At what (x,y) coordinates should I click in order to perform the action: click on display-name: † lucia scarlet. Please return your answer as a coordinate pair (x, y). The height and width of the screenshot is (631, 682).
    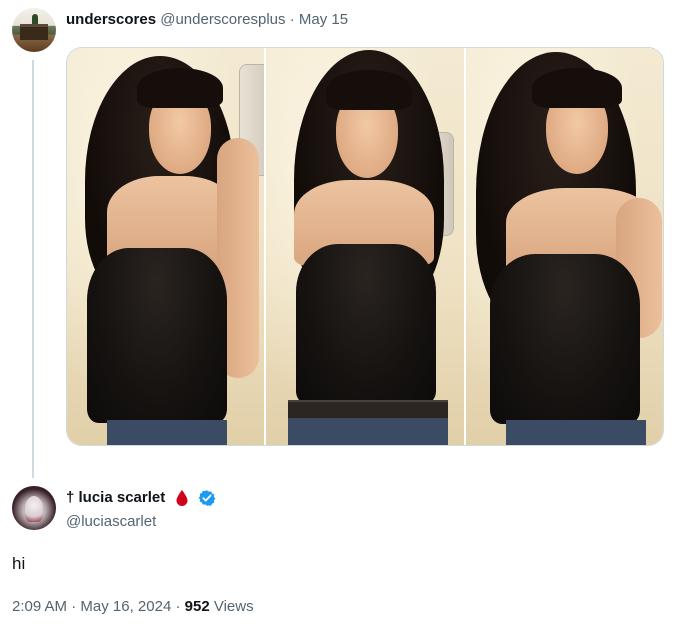
    Looking at the image, I should click on (115, 498).